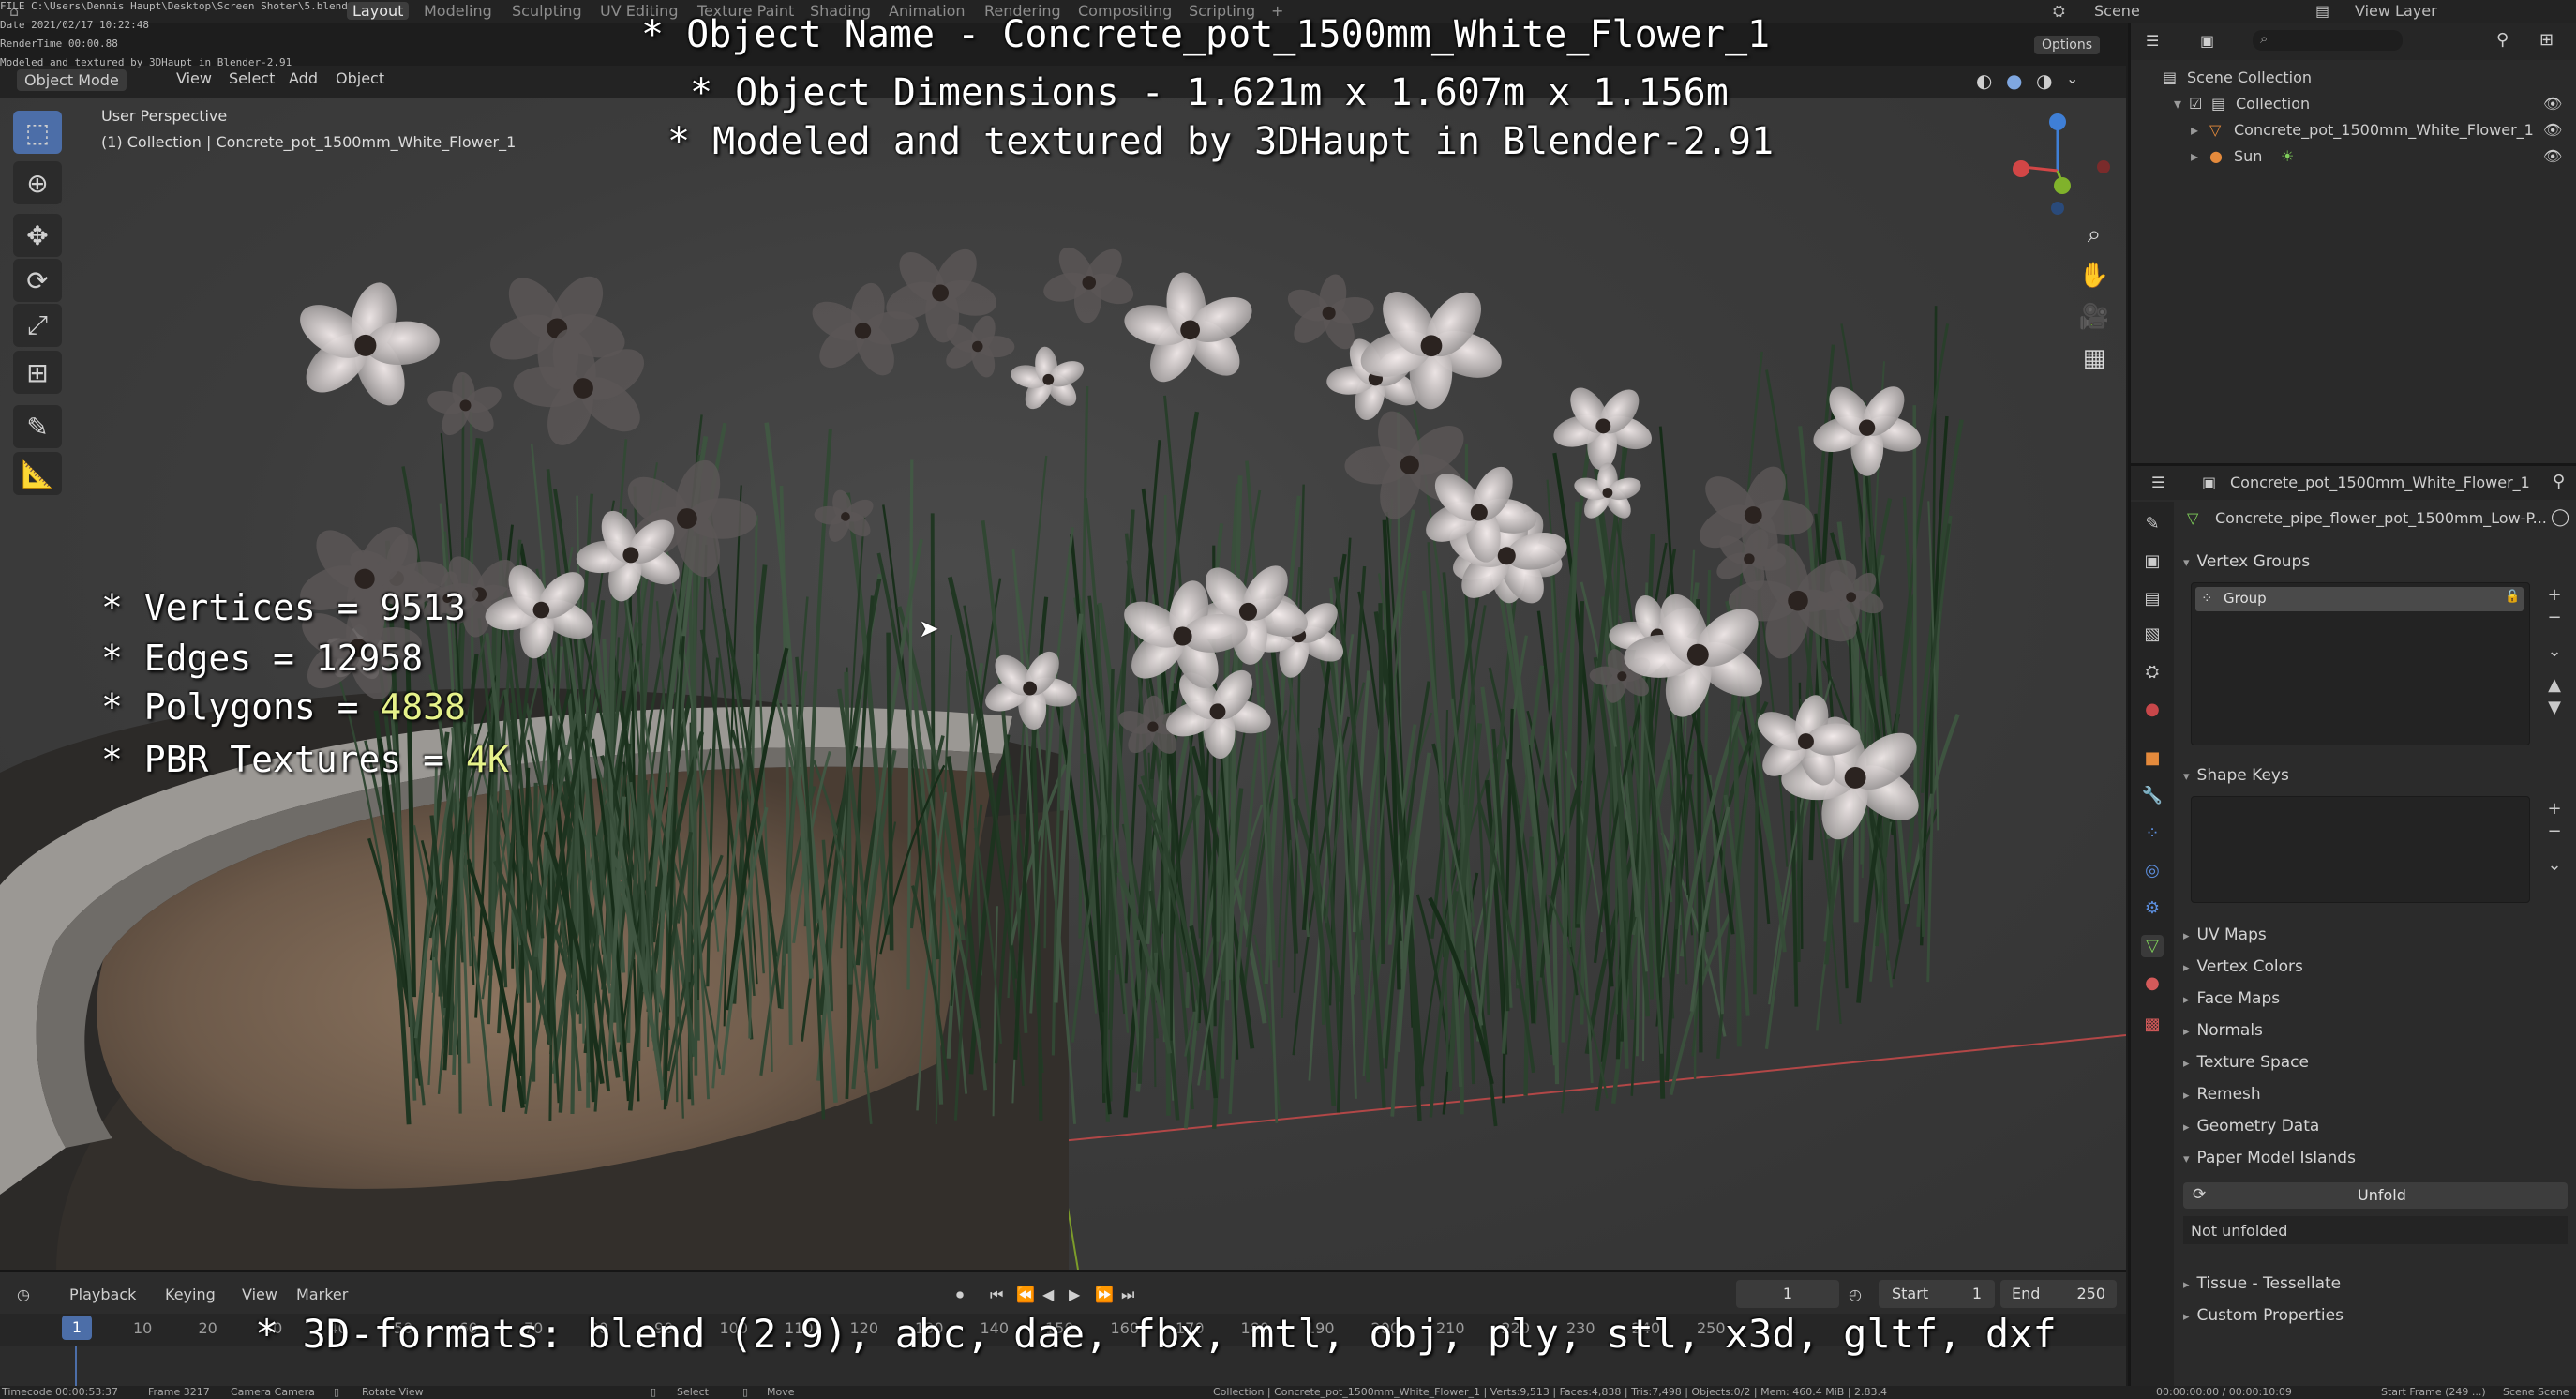  What do you see at coordinates (2152, 908) in the screenshot?
I see `constraints-tab-icon: ⚙` at bounding box center [2152, 908].